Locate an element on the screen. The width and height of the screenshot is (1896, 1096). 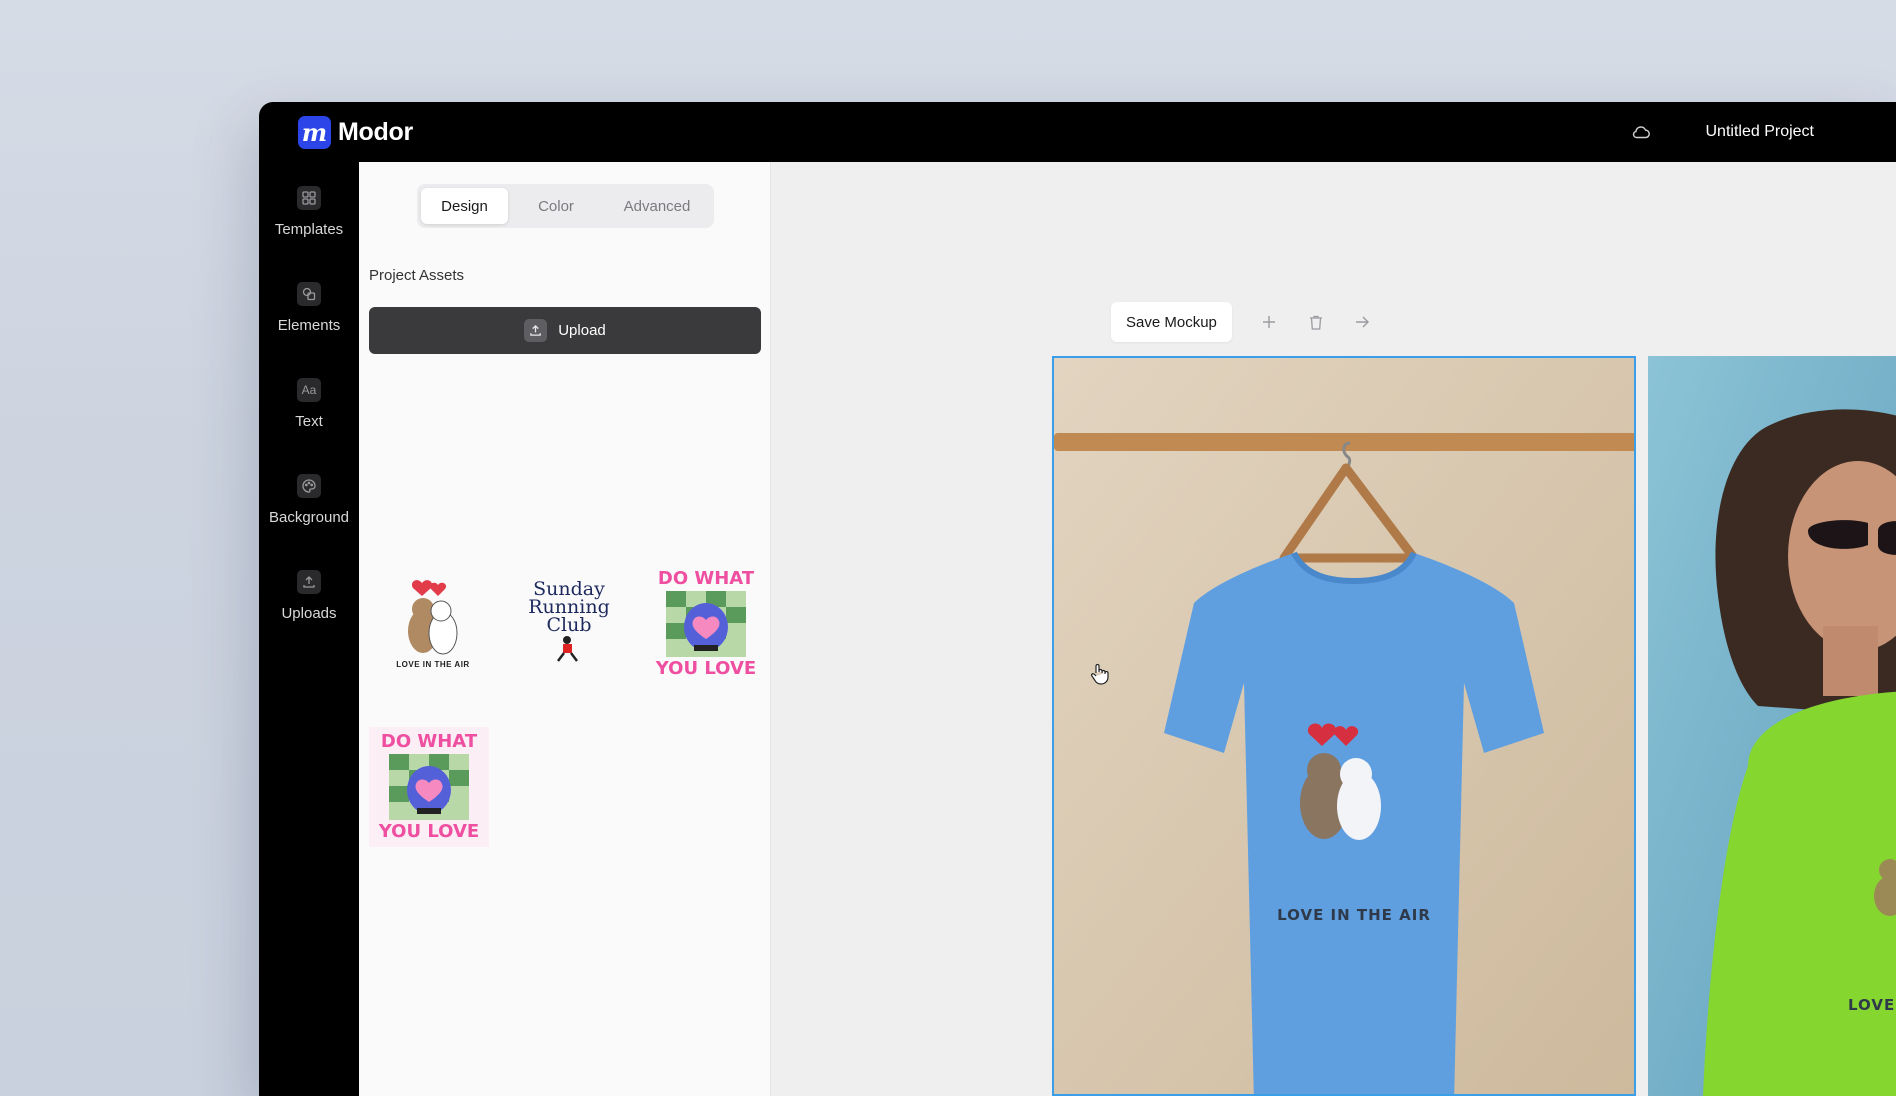
asset-do-what-you-love-2: DO WHAT YOU LOVE is located at coordinates (429, 787).